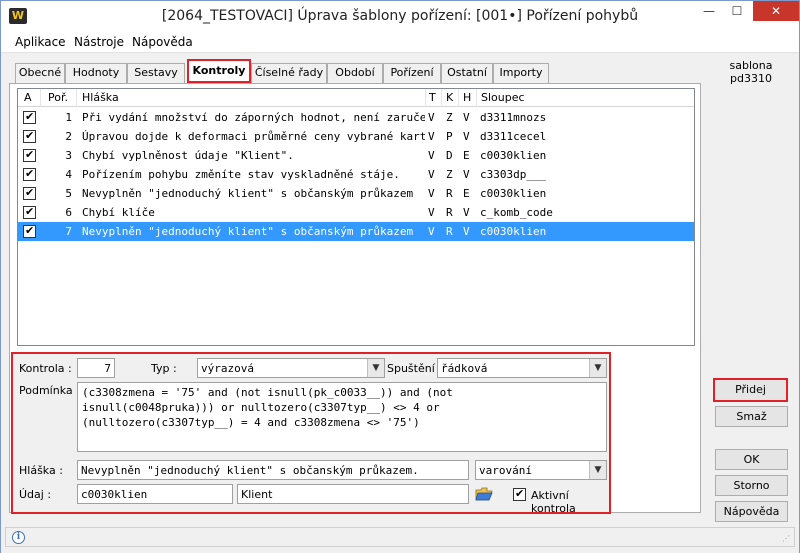 The image size is (800, 553). What do you see at coordinates (99, 42) in the screenshot?
I see `menu-nastroje: Nástroje` at bounding box center [99, 42].